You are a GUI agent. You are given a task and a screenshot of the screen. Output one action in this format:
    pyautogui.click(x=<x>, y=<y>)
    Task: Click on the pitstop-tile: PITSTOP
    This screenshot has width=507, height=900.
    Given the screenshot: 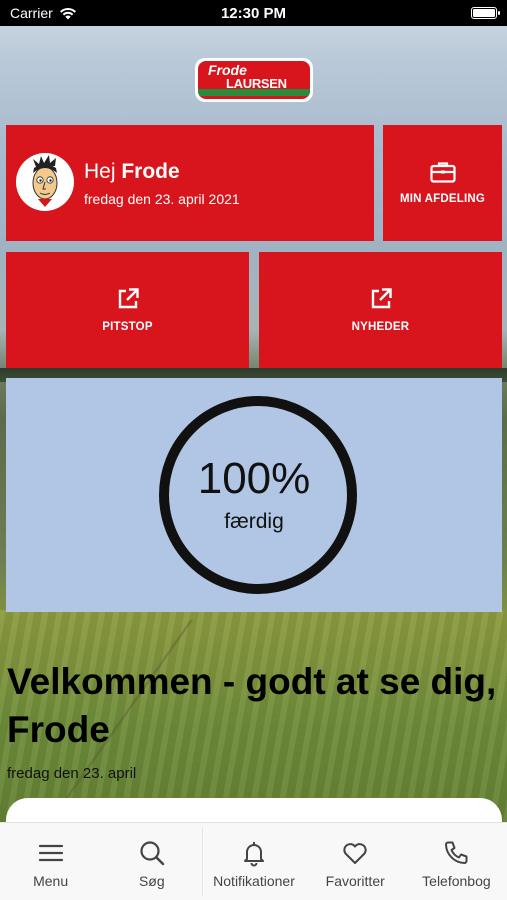 What is the action you would take?
    pyautogui.click(x=127, y=310)
    